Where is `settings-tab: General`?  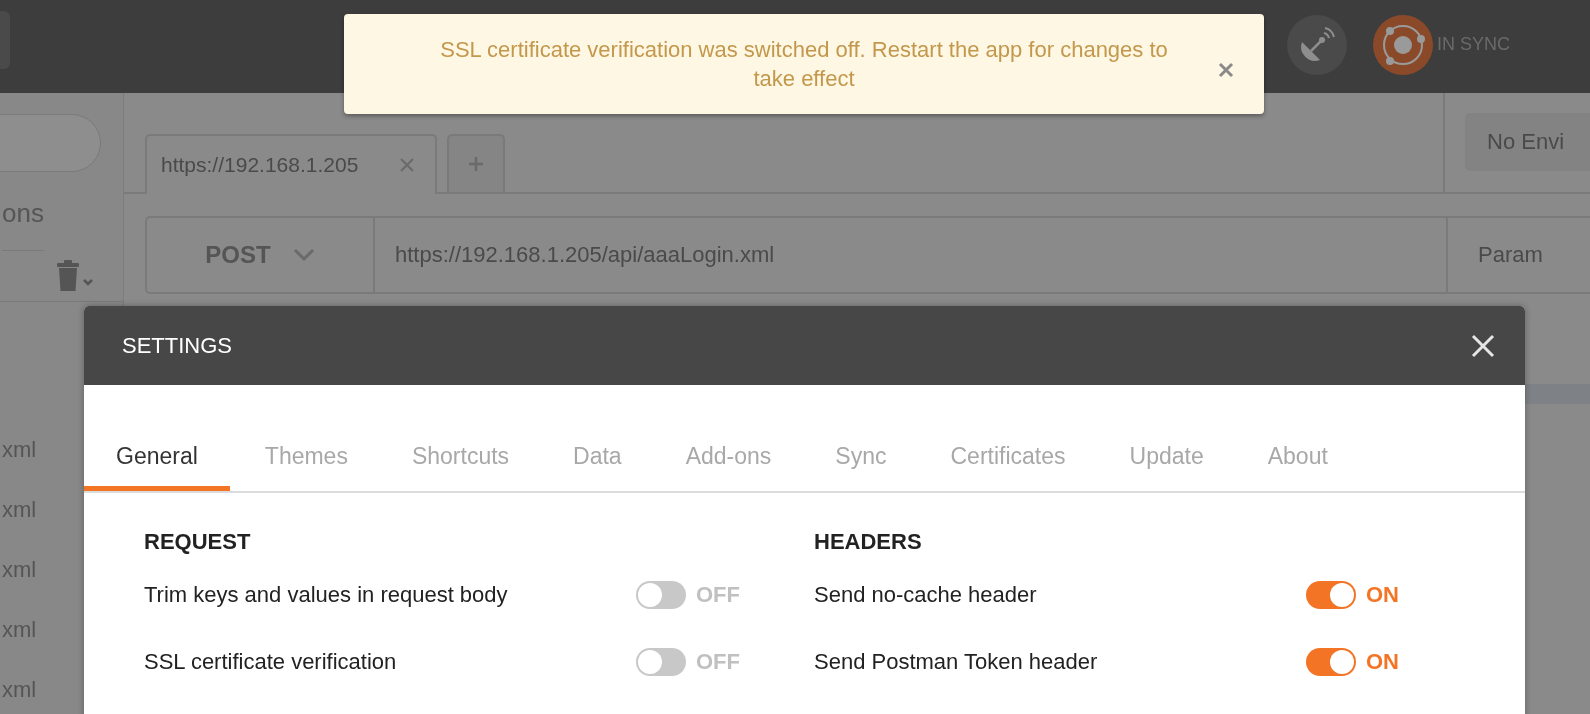
settings-tab: General is located at coordinates (157, 458).